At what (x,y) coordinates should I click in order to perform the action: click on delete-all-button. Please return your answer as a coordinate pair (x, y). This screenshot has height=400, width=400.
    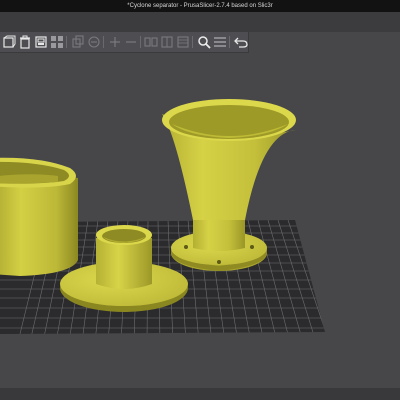
    Looking at the image, I should click on (41, 42).